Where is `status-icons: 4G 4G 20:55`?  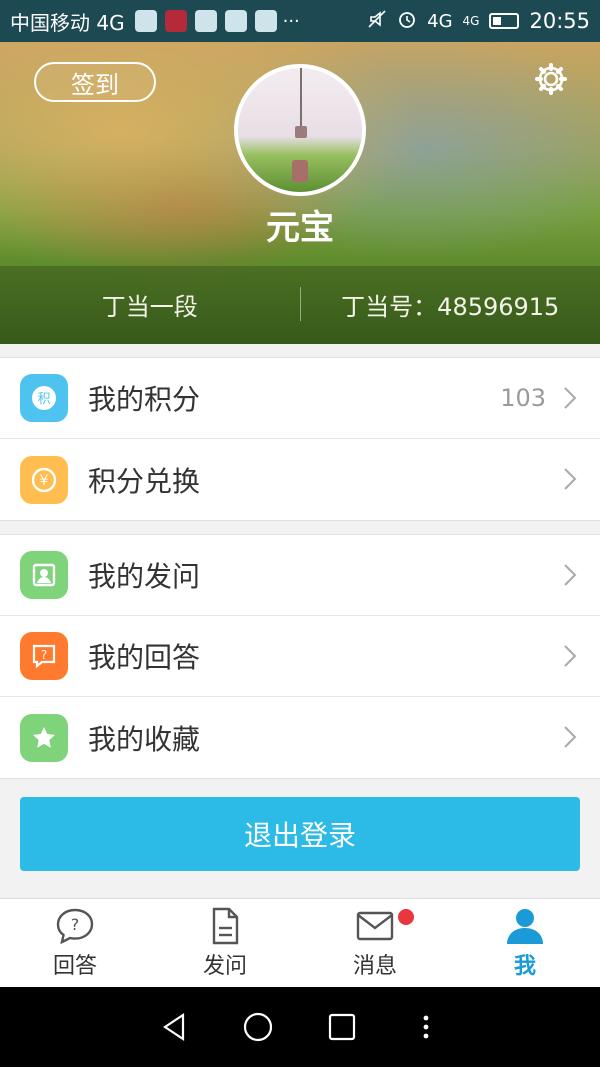 status-icons: 4G 4G 20:55 is located at coordinates (478, 21).